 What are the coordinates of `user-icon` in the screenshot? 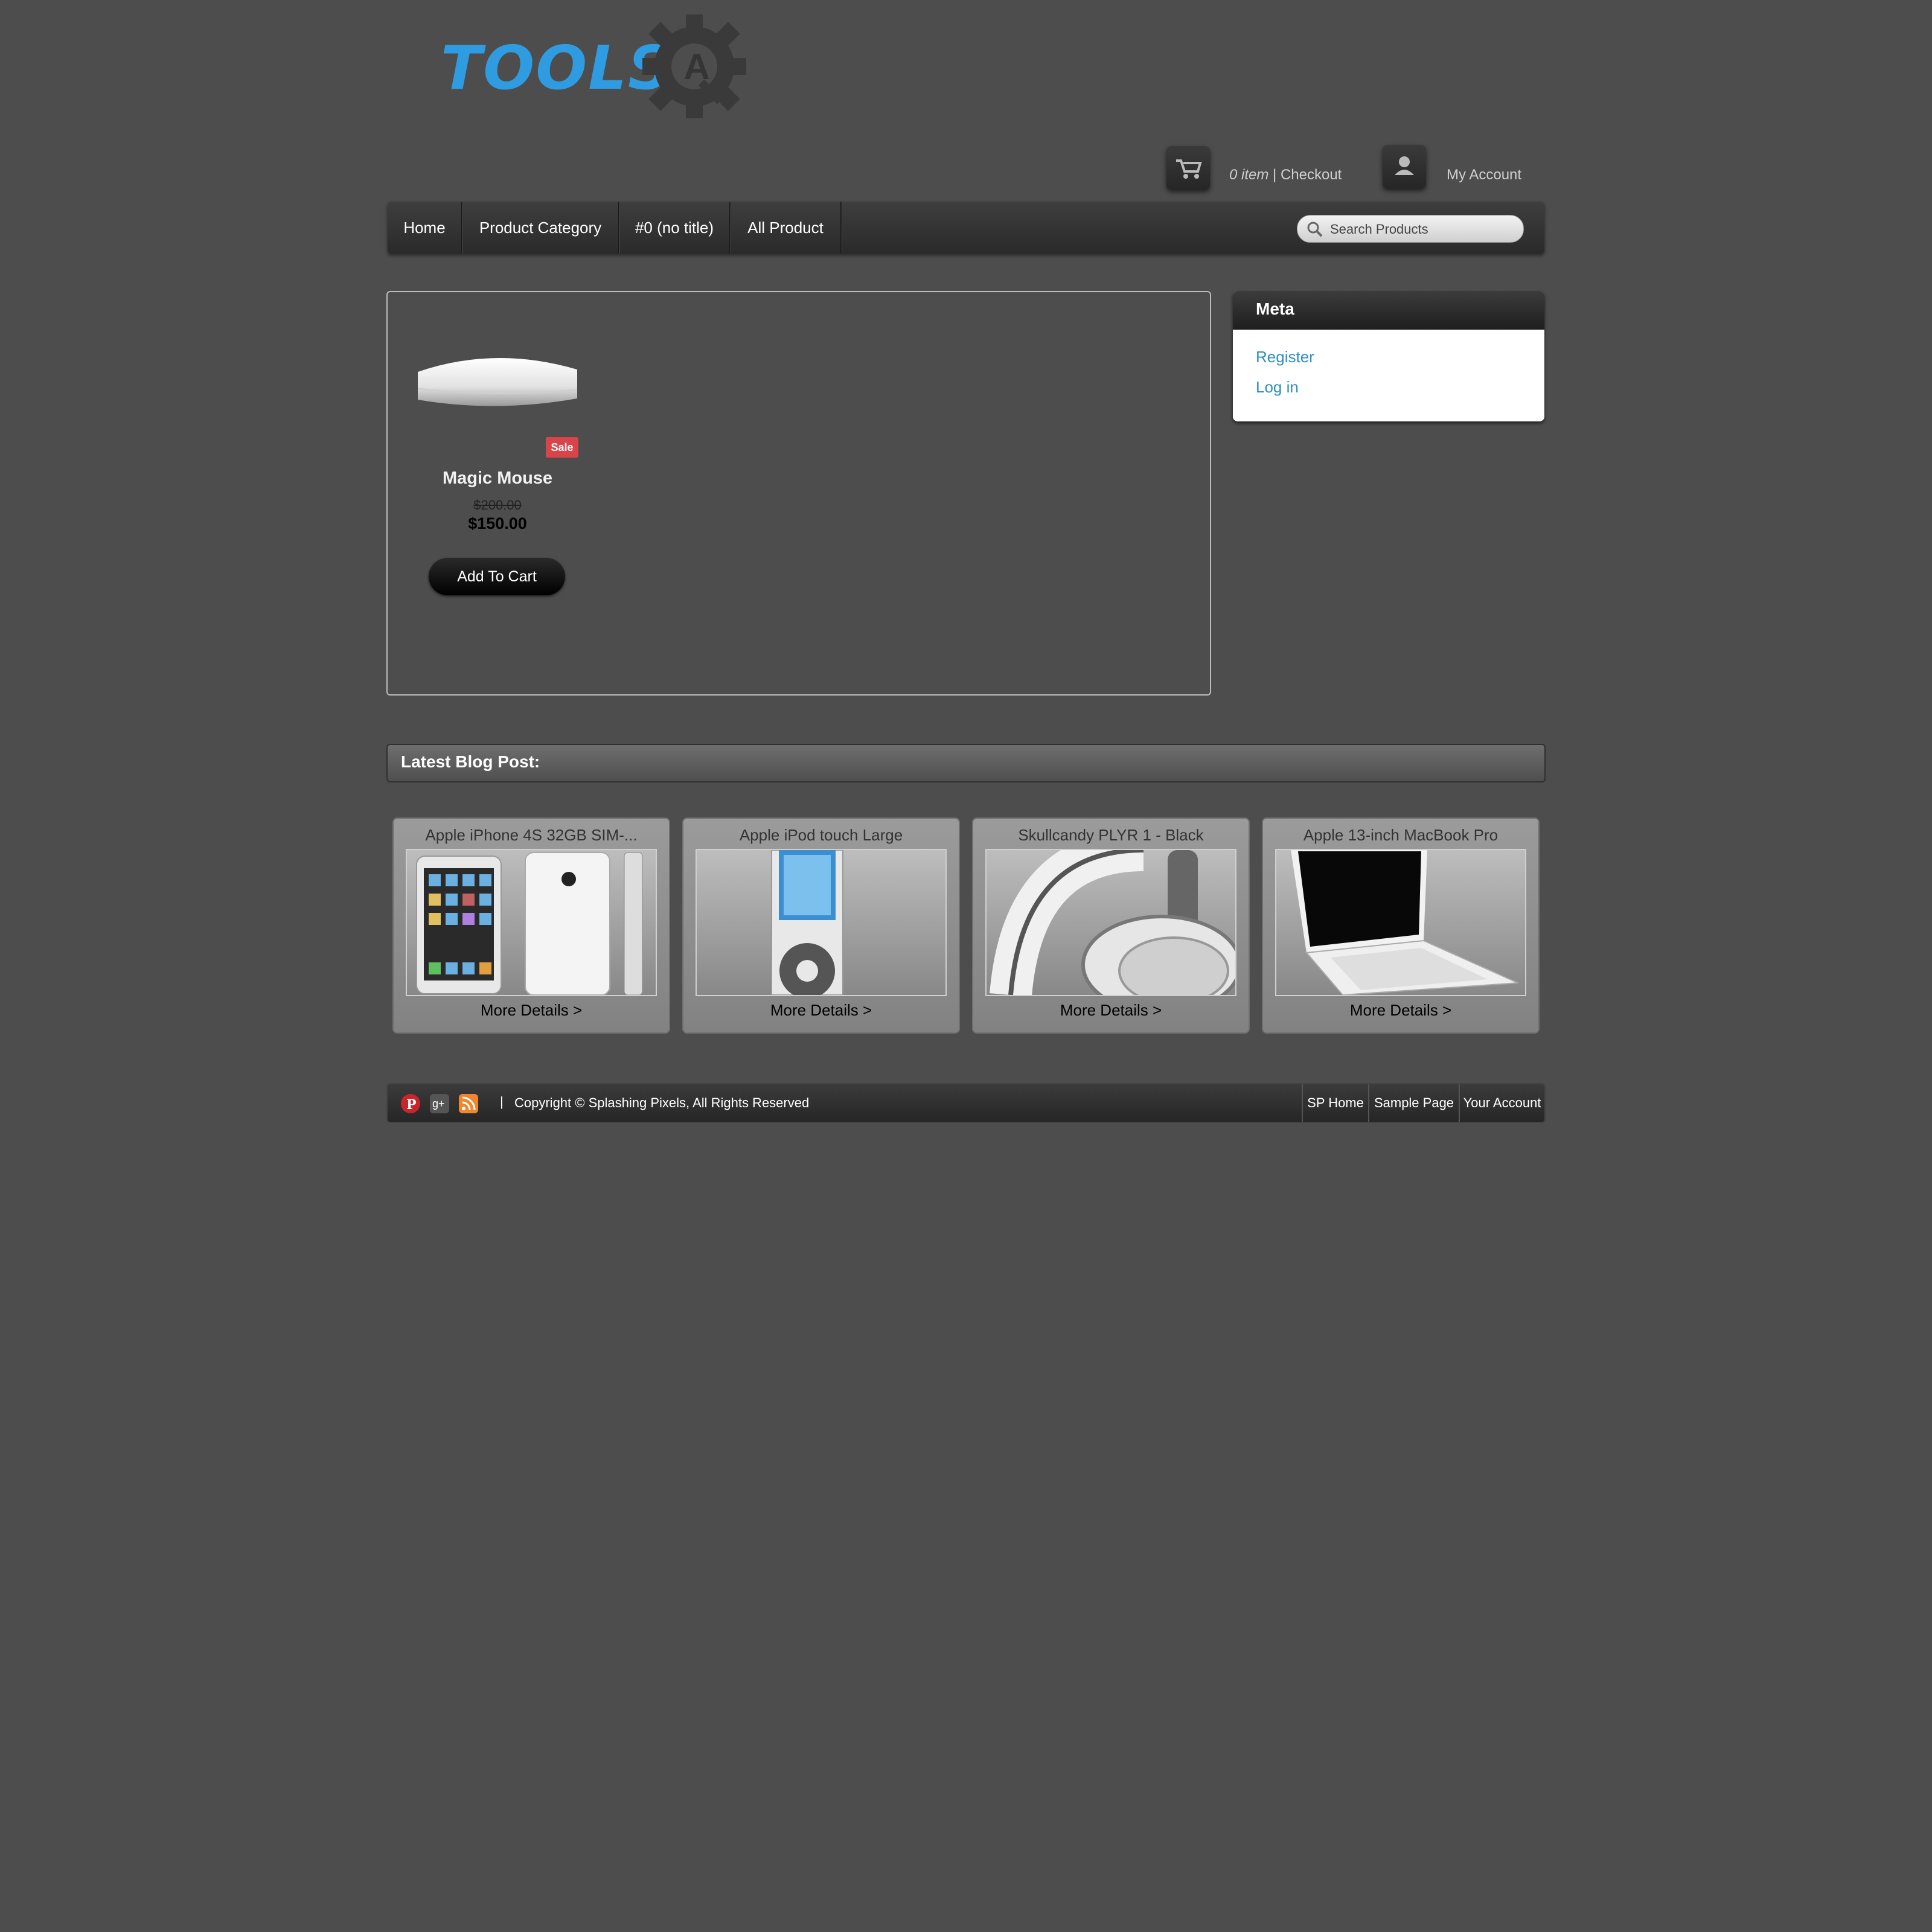 It's located at (1404, 166).